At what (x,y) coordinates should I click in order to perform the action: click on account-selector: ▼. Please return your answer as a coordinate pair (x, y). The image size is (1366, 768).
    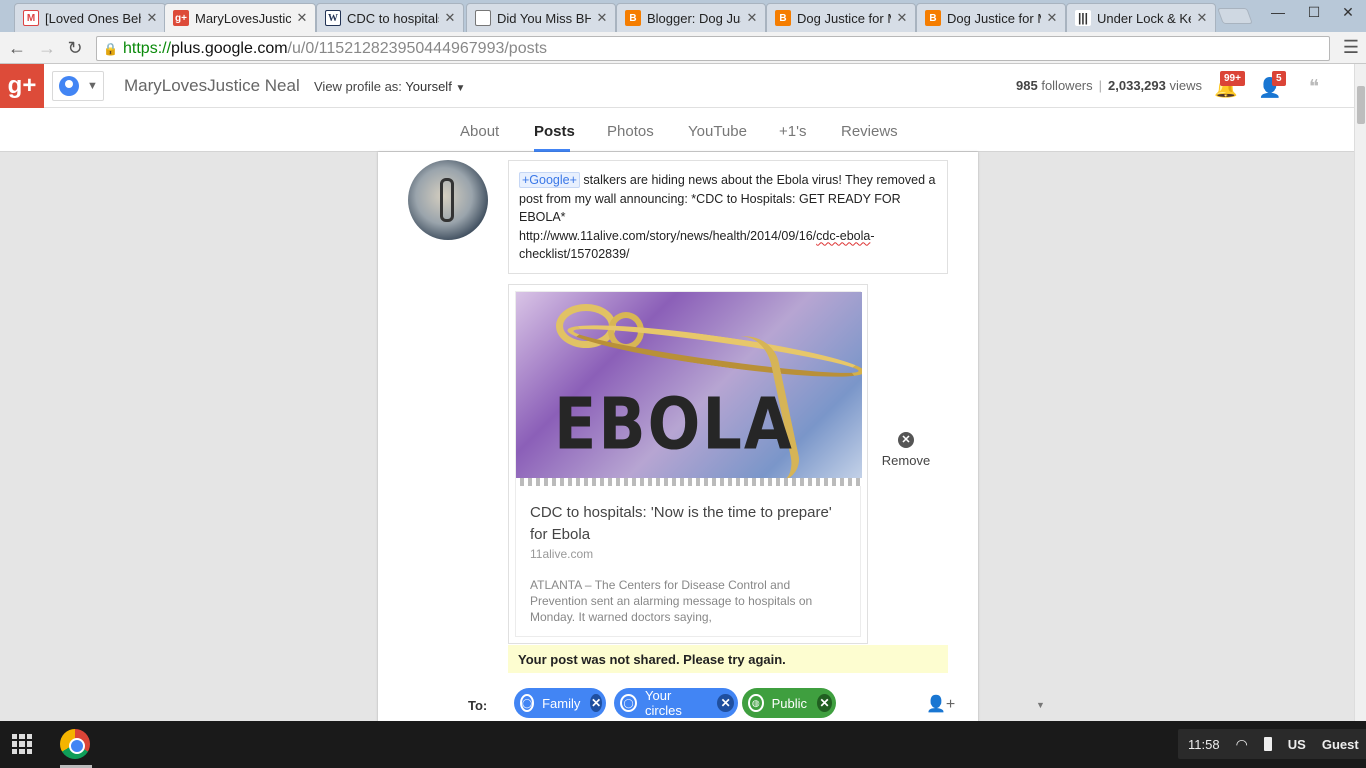
    Looking at the image, I should click on (78, 86).